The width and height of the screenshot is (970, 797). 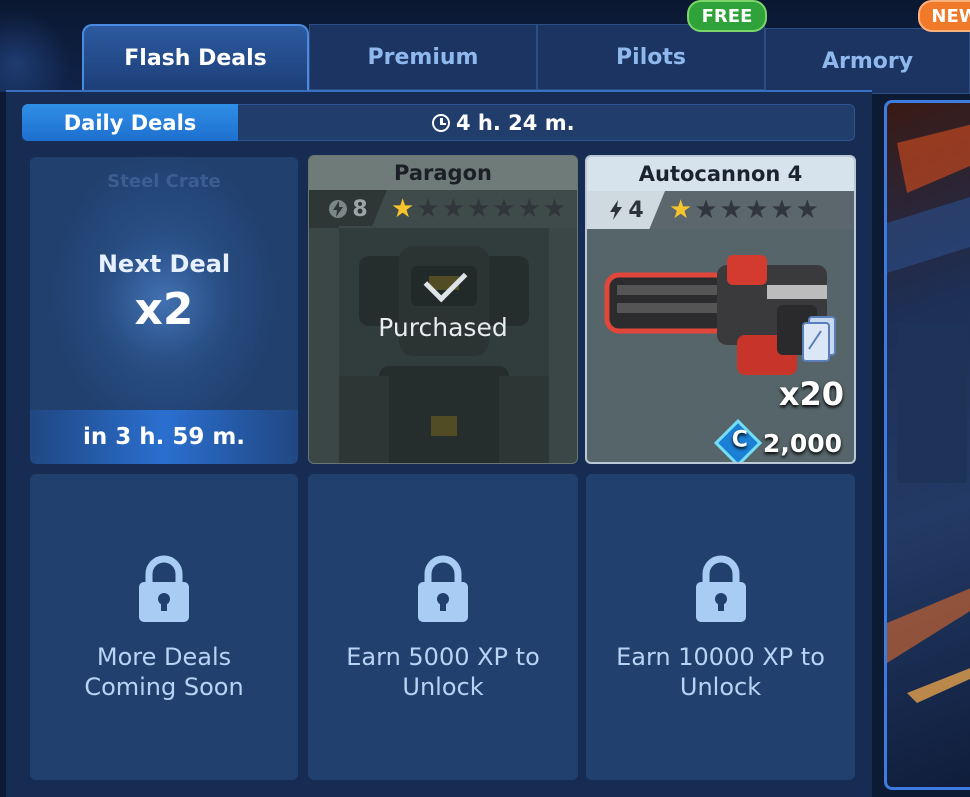 I want to click on star-rating: ★ ★ ★ ★ ★ ★ ★, so click(x=478, y=209).